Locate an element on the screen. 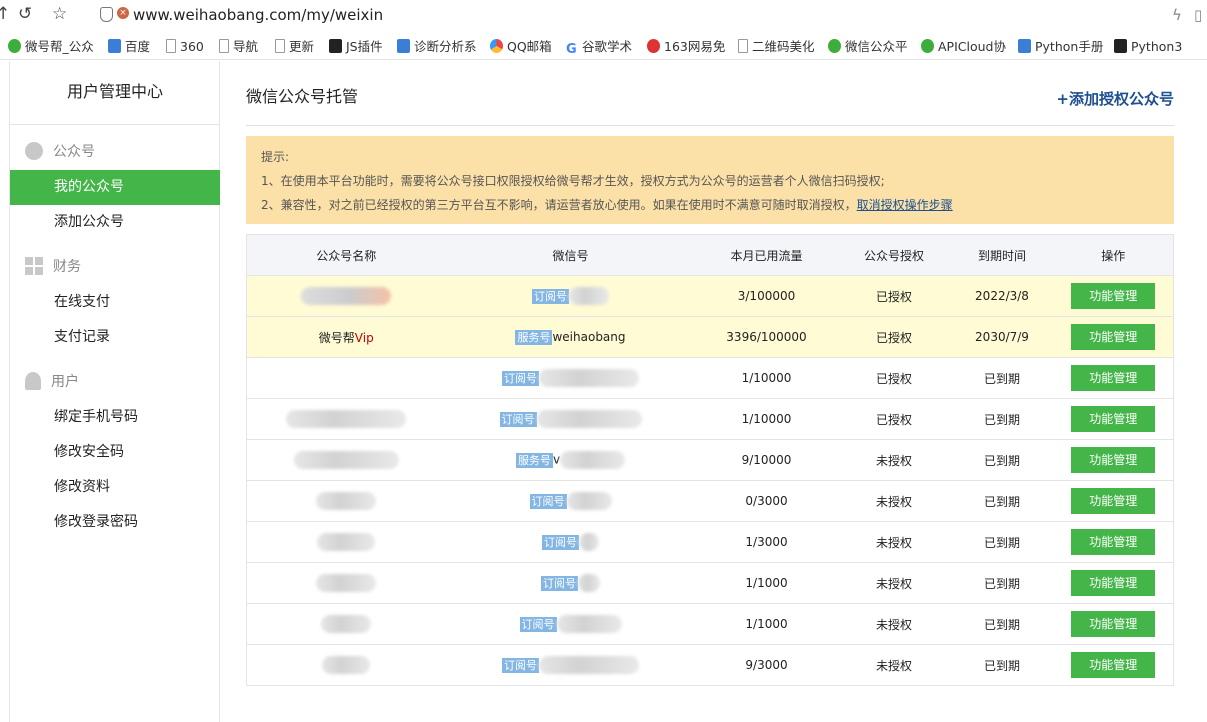 This screenshot has height=722, width=1207. sidebar-item-security-code: 修改安全码 is located at coordinates (115, 452).